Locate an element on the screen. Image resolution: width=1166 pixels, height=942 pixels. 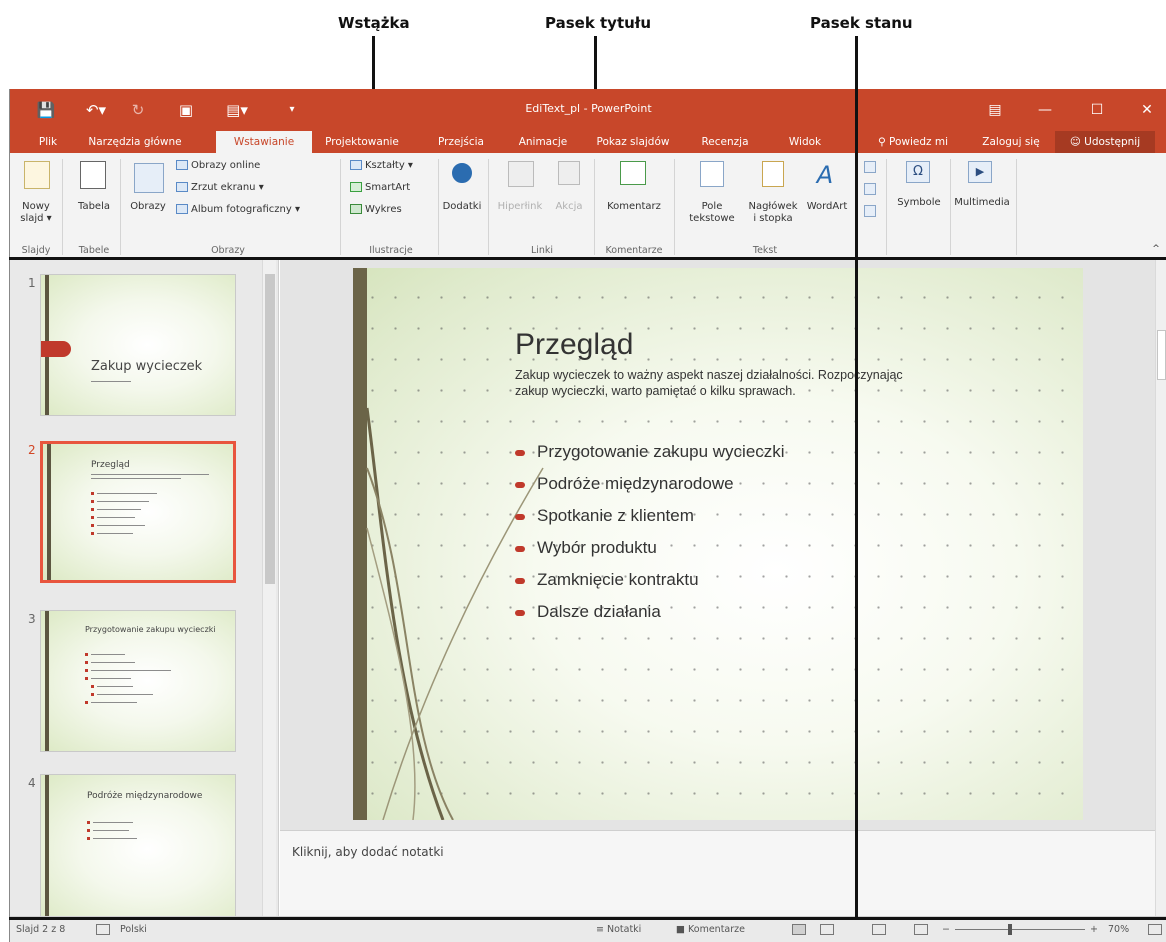
thumbnail-slide-4: Podróże międzynarodowe is located at coordinates (138, 845).